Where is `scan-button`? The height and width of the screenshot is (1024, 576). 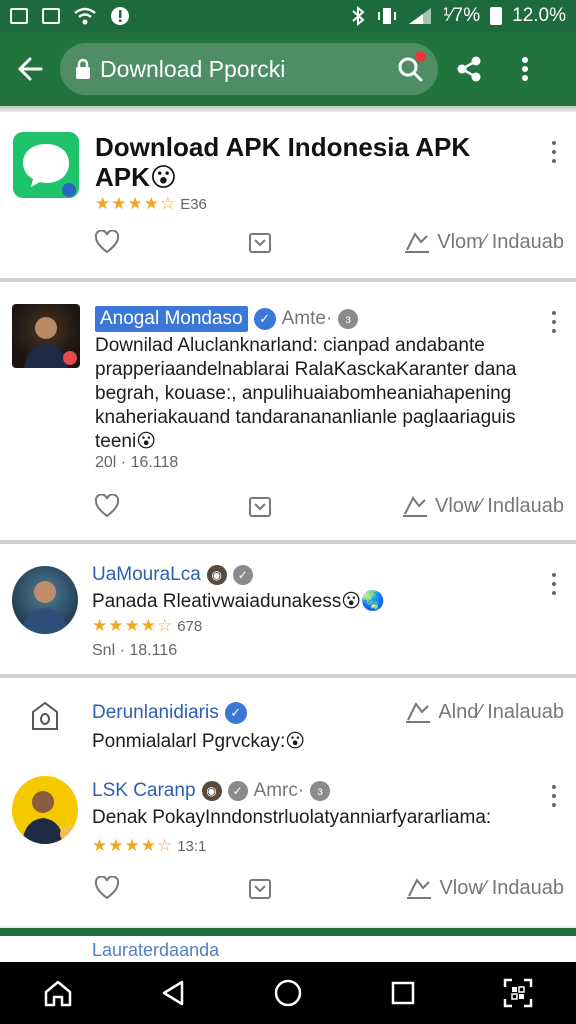 scan-button is located at coordinates (518, 993).